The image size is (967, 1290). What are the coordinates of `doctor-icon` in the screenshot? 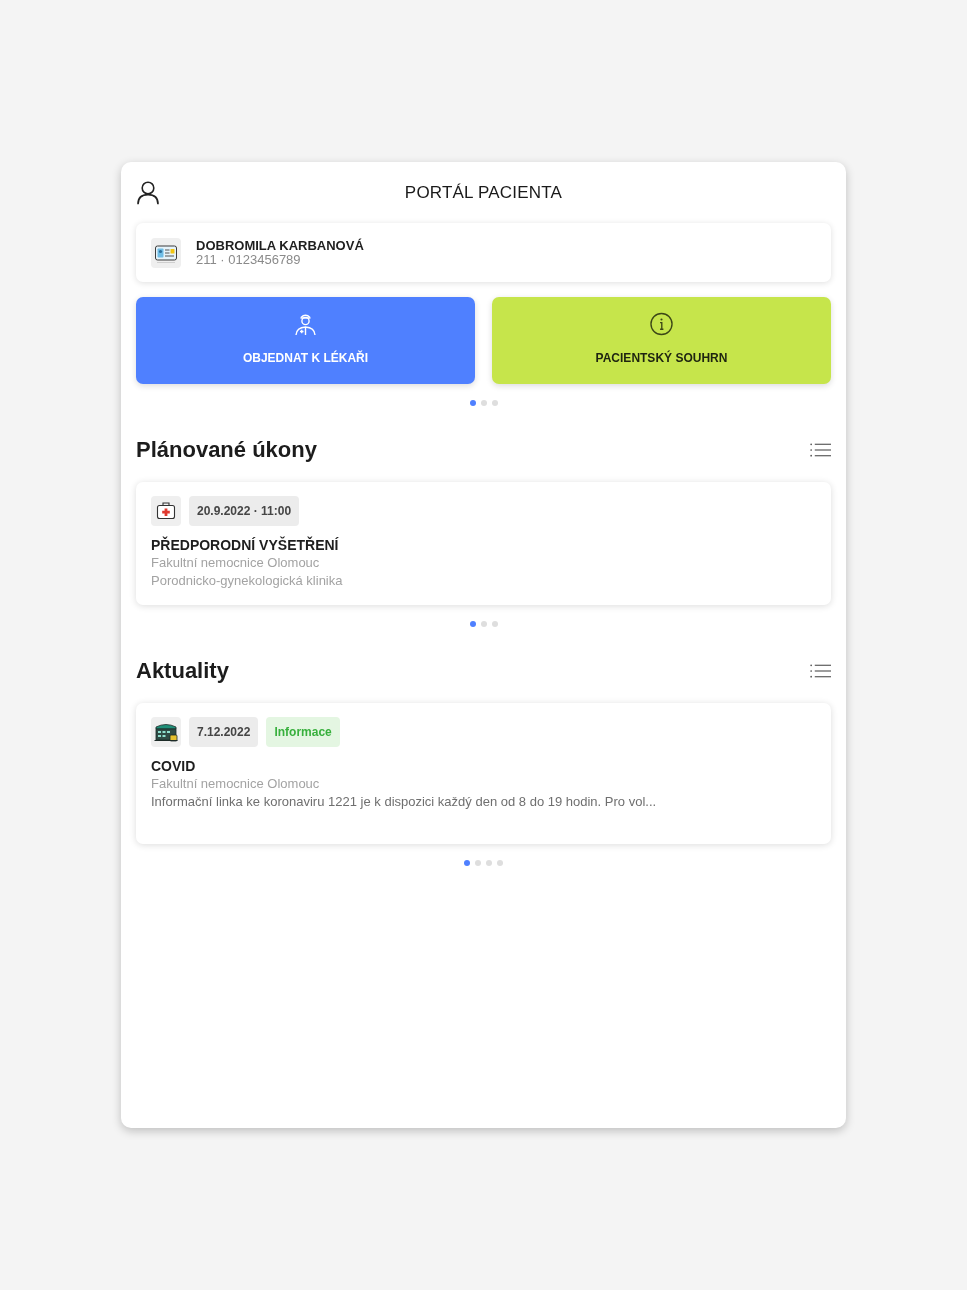 It's located at (305, 324).